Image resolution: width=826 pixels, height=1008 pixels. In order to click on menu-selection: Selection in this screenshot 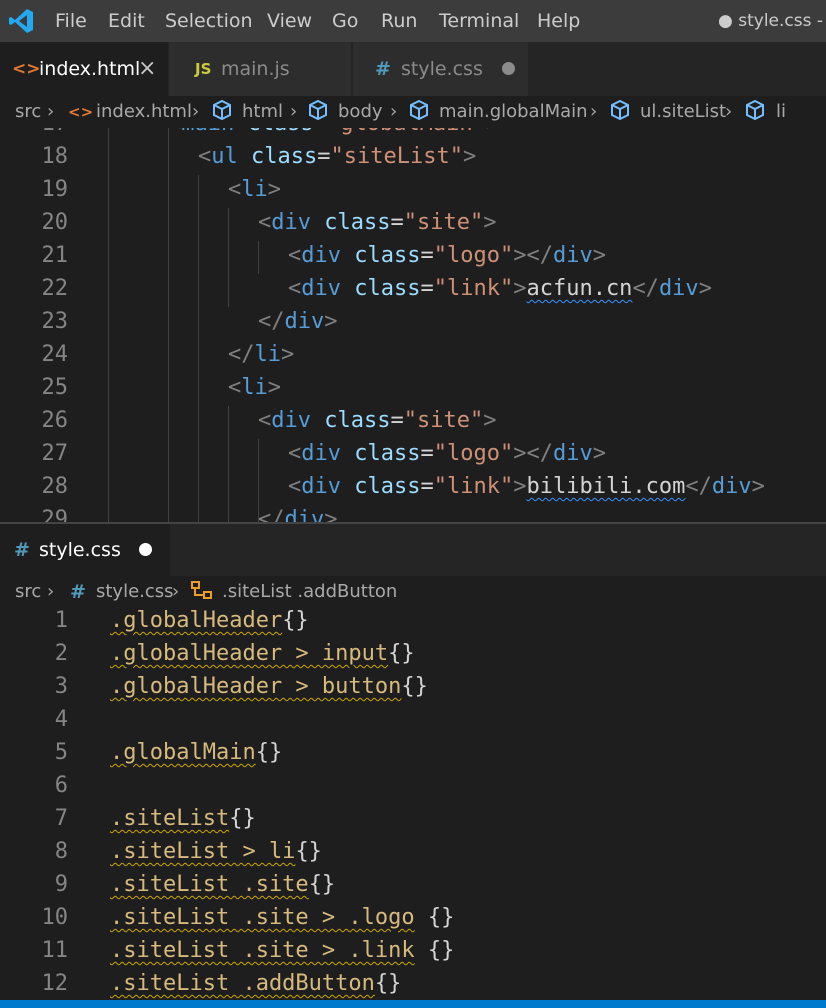, I will do `click(209, 21)`.